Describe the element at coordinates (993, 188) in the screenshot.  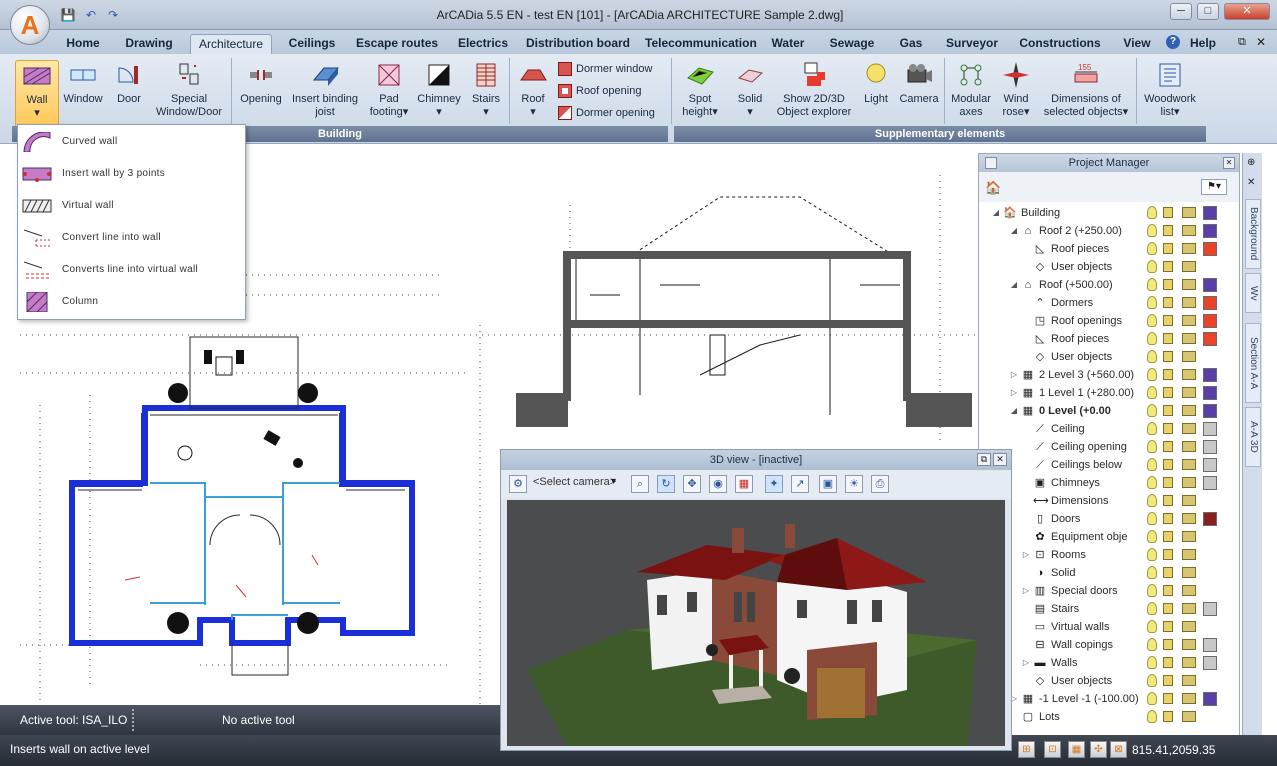
I see `new-building-icon: 🏠` at that location.